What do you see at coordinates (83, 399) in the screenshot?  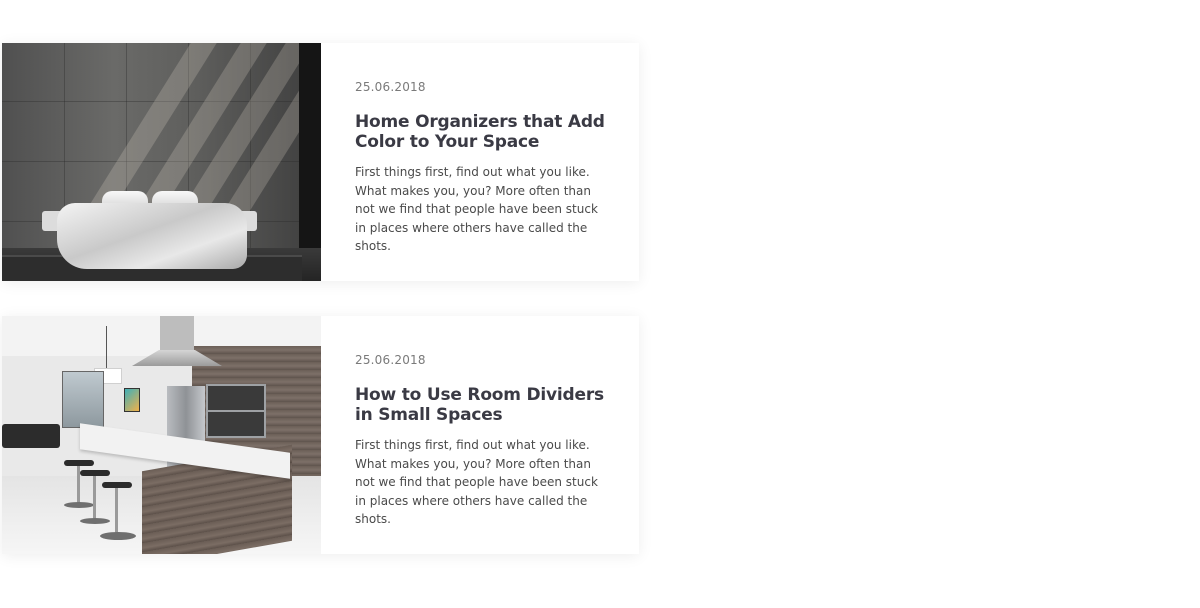 I see `image-window` at bounding box center [83, 399].